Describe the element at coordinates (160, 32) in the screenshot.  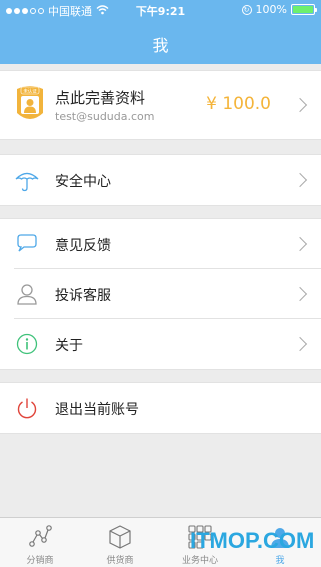
I see `app-header: 中国联通 下午9:21 ↻ 100% 我` at that location.